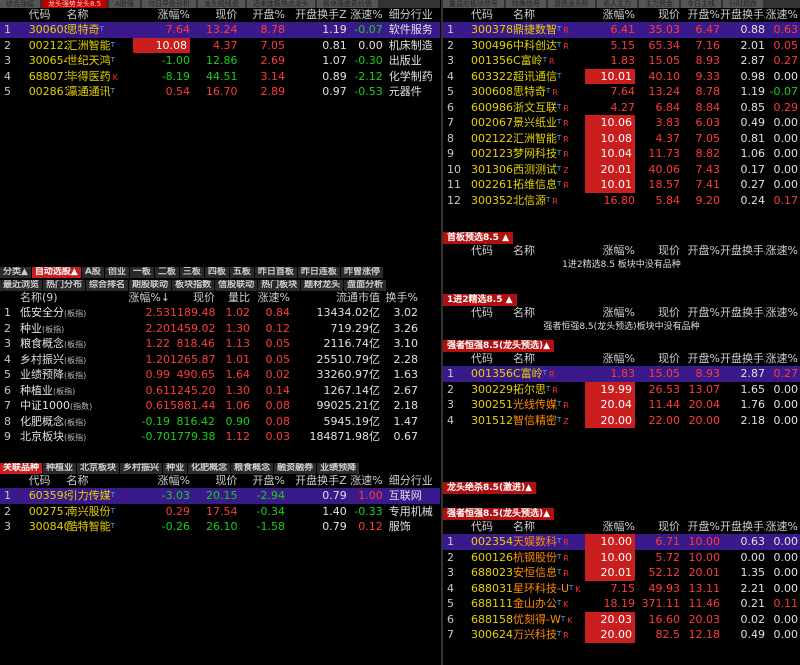 This screenshot has width=800, height=665. Describe the element at coordinates (323, 285) in the screenshot. I see `tab-item: 题材龙头` at that location.